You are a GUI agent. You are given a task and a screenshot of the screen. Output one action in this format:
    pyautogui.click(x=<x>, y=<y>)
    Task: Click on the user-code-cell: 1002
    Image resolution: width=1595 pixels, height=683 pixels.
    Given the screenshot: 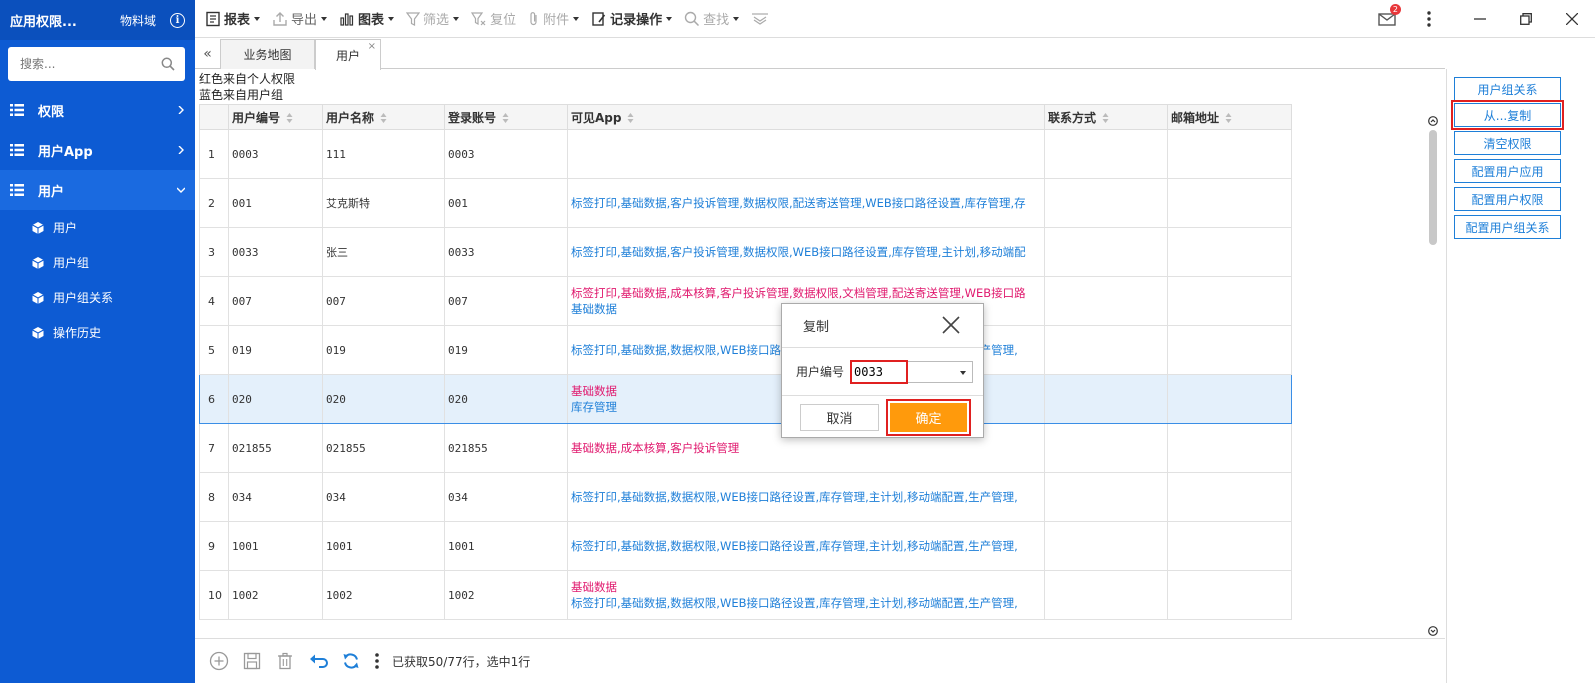 What is the action you would take?
    pyautogui.click(x=275, y=595)
    